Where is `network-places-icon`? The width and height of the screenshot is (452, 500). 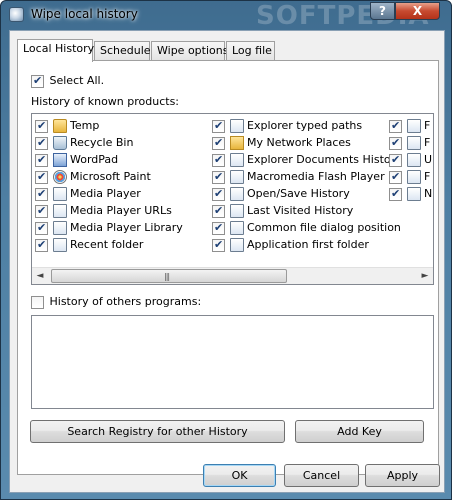 network-places-icon is located at coordinates (237, 143).